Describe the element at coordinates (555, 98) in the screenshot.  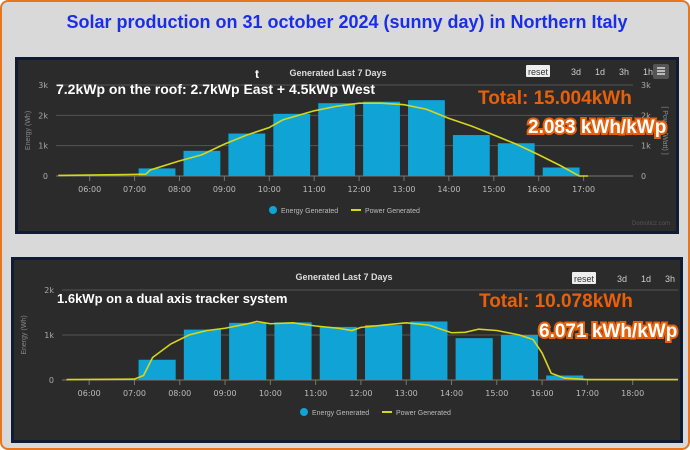
I see `total-label: Total: 15.004kWh` at that location.